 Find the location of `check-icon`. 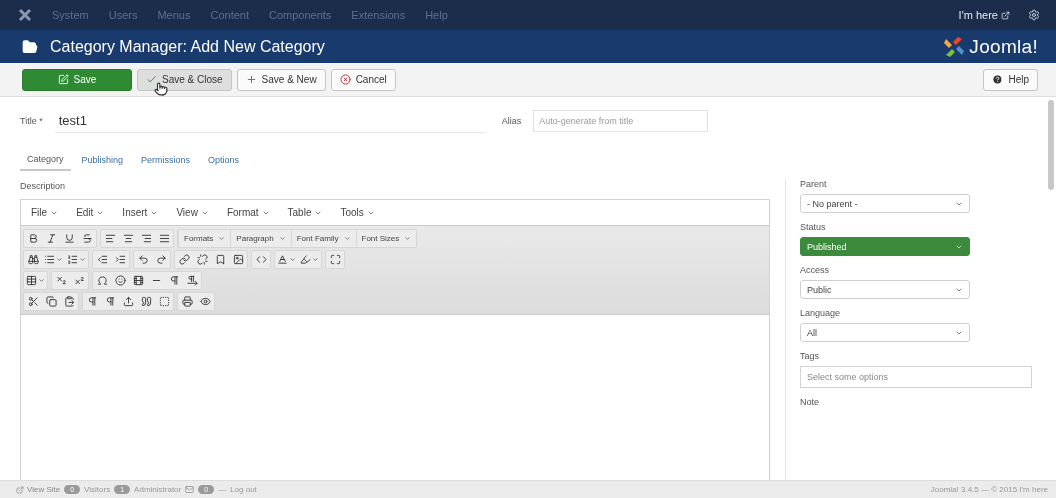

check-icon is located at coordinates (151, 79).